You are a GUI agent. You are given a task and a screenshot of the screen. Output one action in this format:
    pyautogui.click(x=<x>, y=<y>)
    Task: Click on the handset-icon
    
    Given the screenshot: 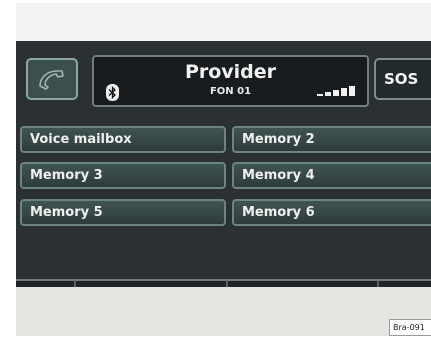 What is the action you would take?
    pyautogui.click(x=51, y=80)
    